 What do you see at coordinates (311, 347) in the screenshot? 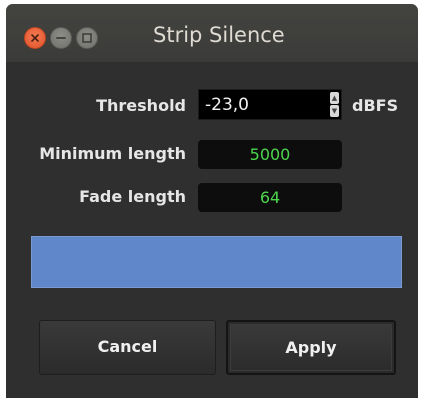
I see `apply-button: Apply` at bounding box center [311, 347].